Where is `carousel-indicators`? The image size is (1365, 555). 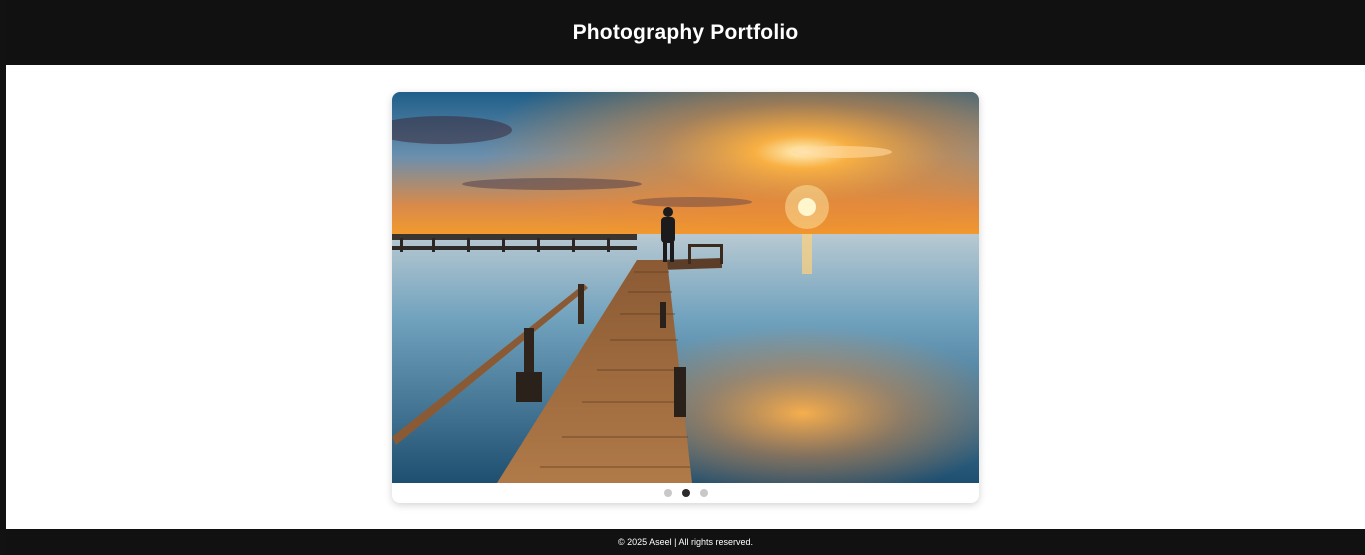 carousel-indicators is located at coordinates (685, 493).